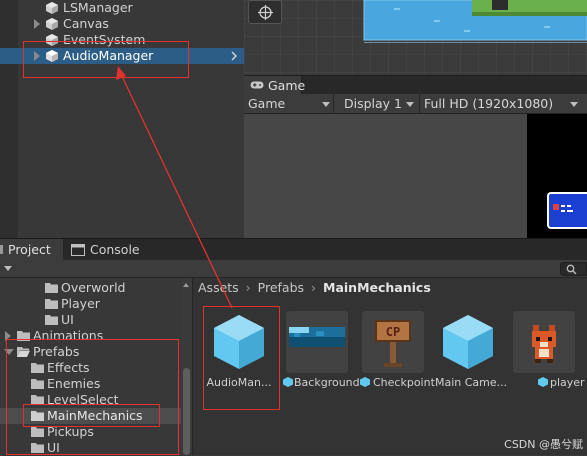 This screenshot has height=456, width=587. I want to click on folder-item-label: Overworld, so click(93, 287).